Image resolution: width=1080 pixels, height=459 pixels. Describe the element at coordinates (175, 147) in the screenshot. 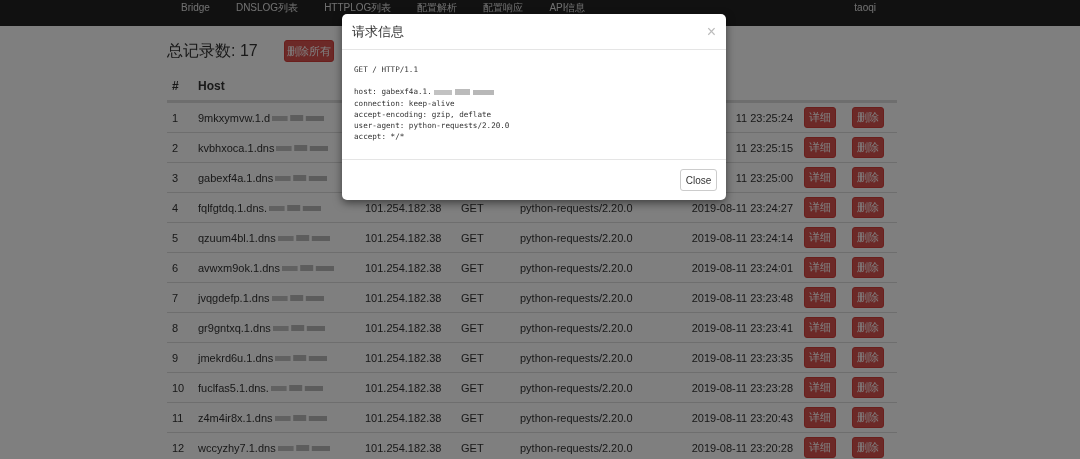

I see `row-number: 2` at that location.